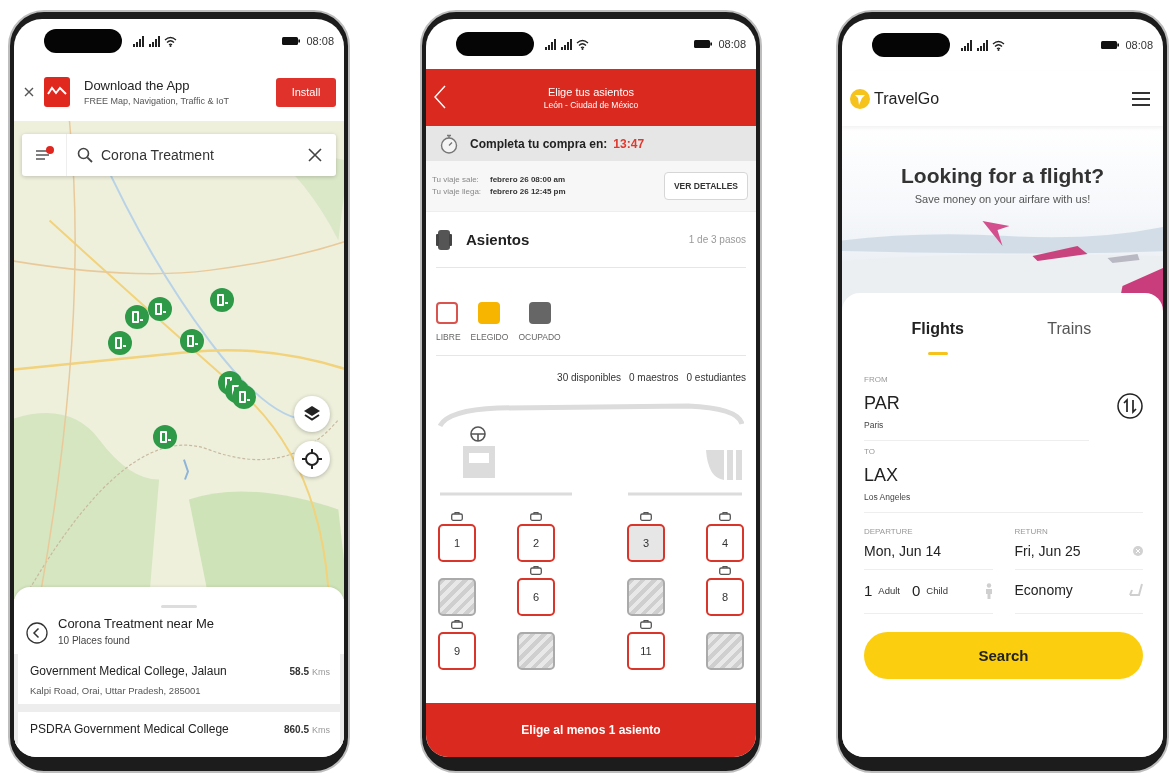  What do you see at coordinates (717, 239) in the screenshot?
I see `step-indicator: 1 de 3 pasos` at bounding box center [717, 239].